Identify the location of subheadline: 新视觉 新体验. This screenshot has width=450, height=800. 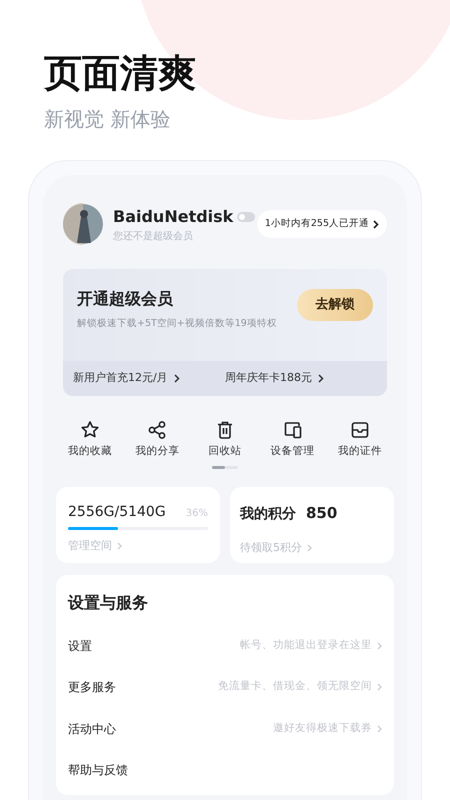
(108, 119).